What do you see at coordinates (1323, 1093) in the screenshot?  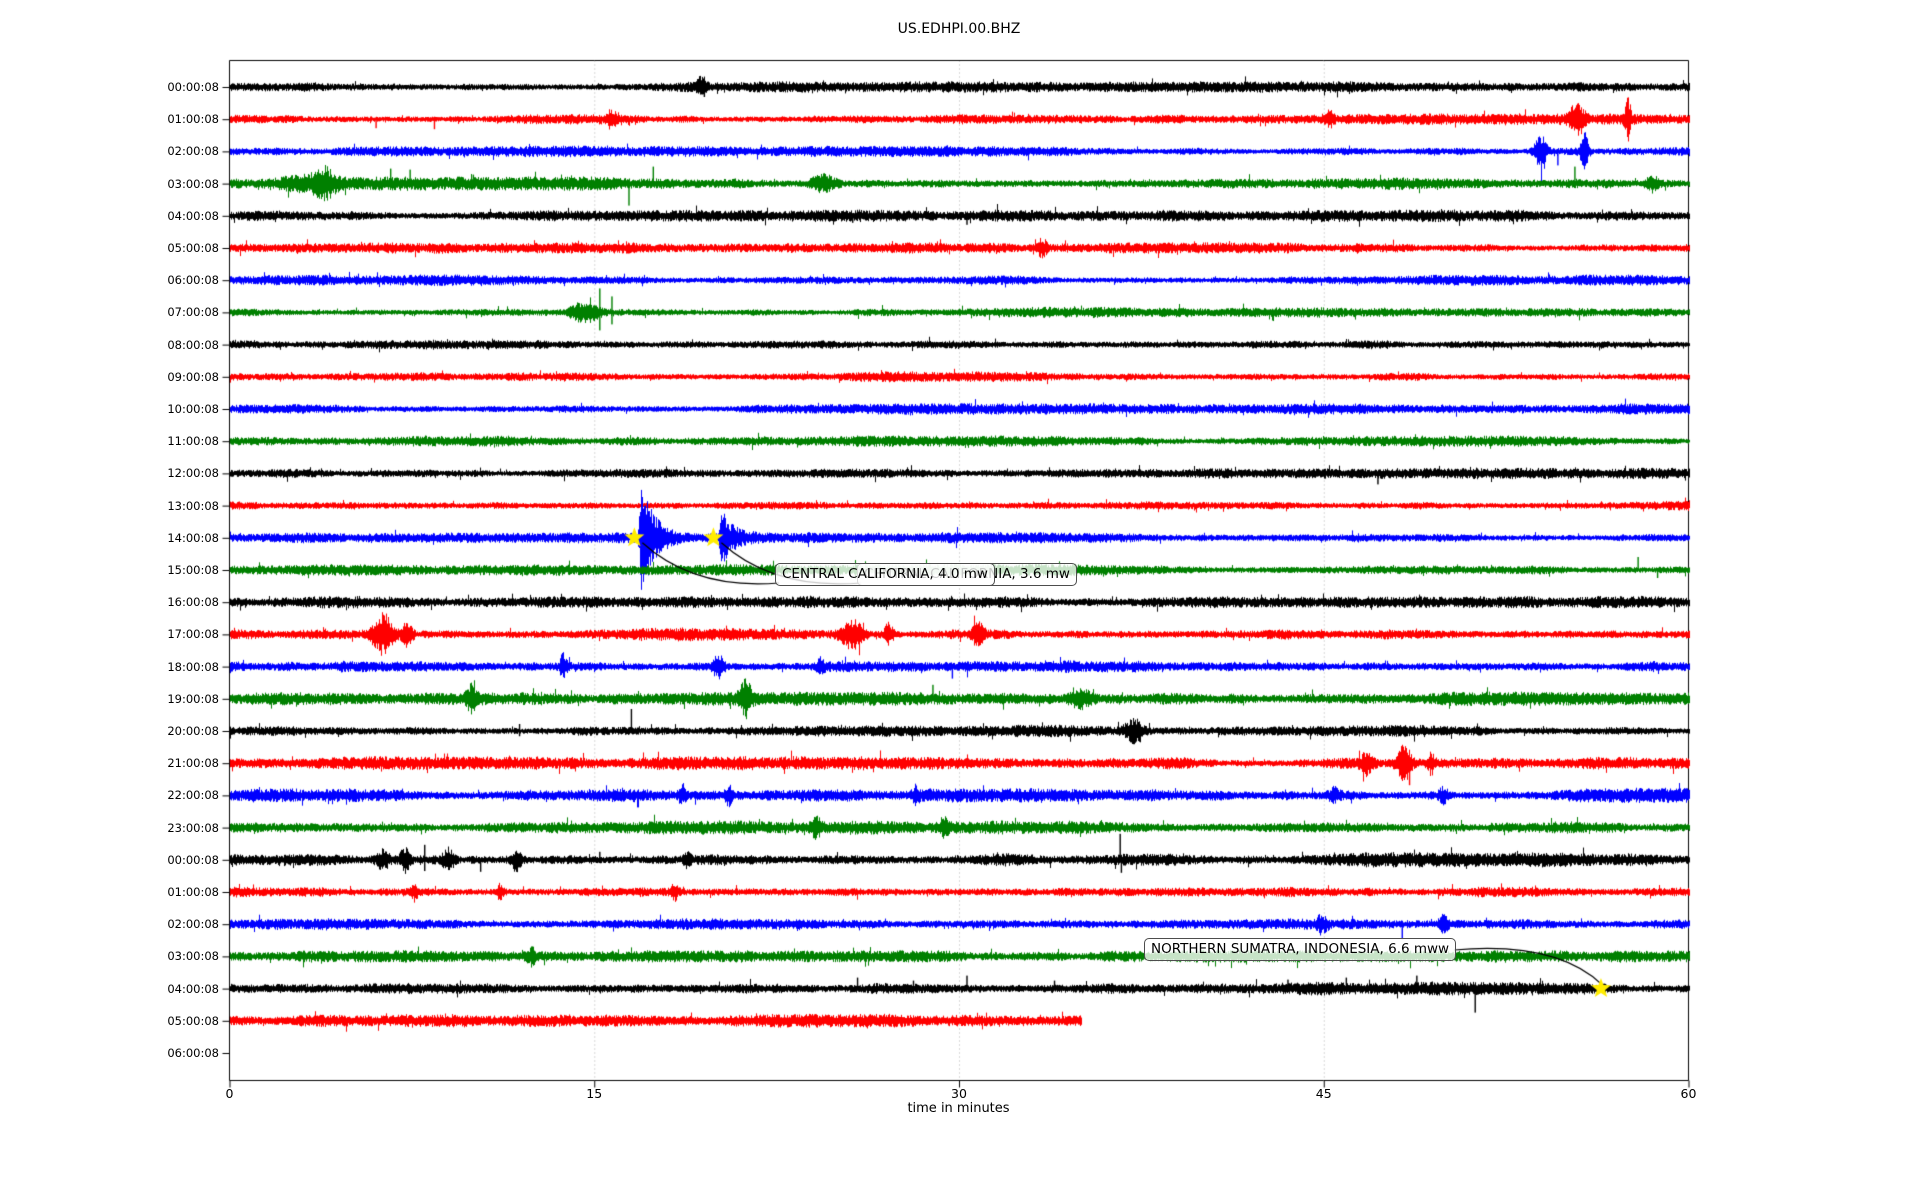 I see `x-axis-tick-label: 45` at bounding box center [1323, 1093].